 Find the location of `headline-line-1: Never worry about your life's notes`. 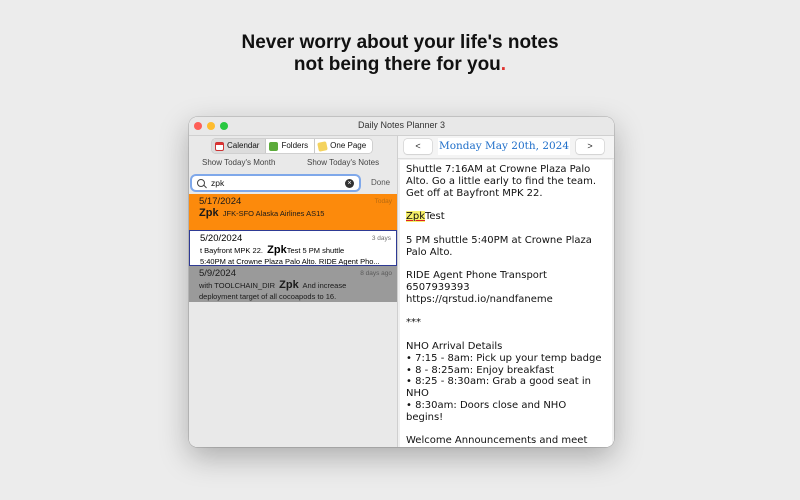

headline-line-1: Never worry about your life's notes is located at coordinates (400, 42).